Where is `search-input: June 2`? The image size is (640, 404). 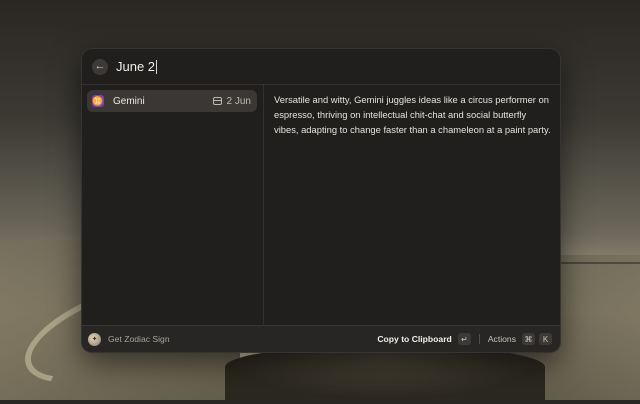
search-input: June 2 is located at coordinates (137, 66).